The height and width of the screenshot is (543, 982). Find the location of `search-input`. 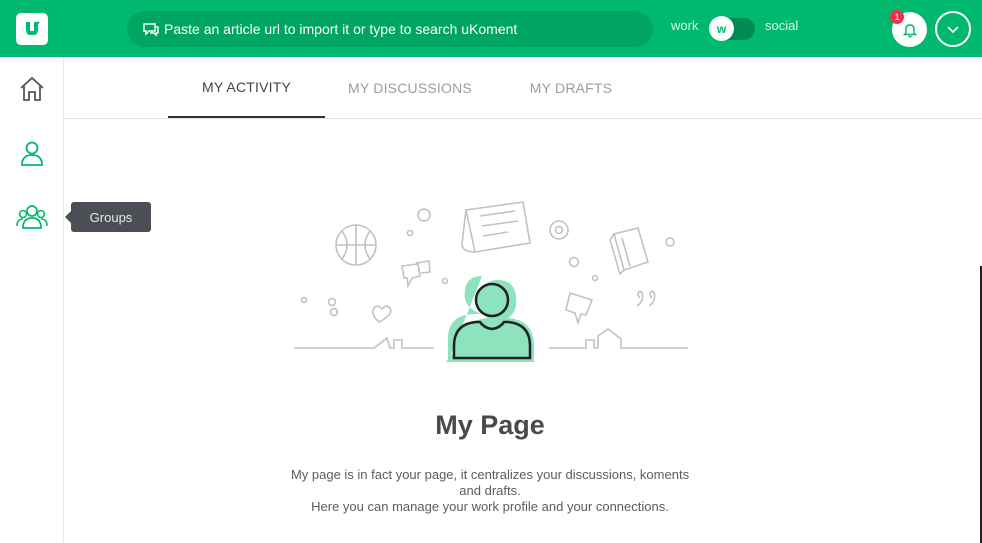

search-input is located at coordinates (404, 29).